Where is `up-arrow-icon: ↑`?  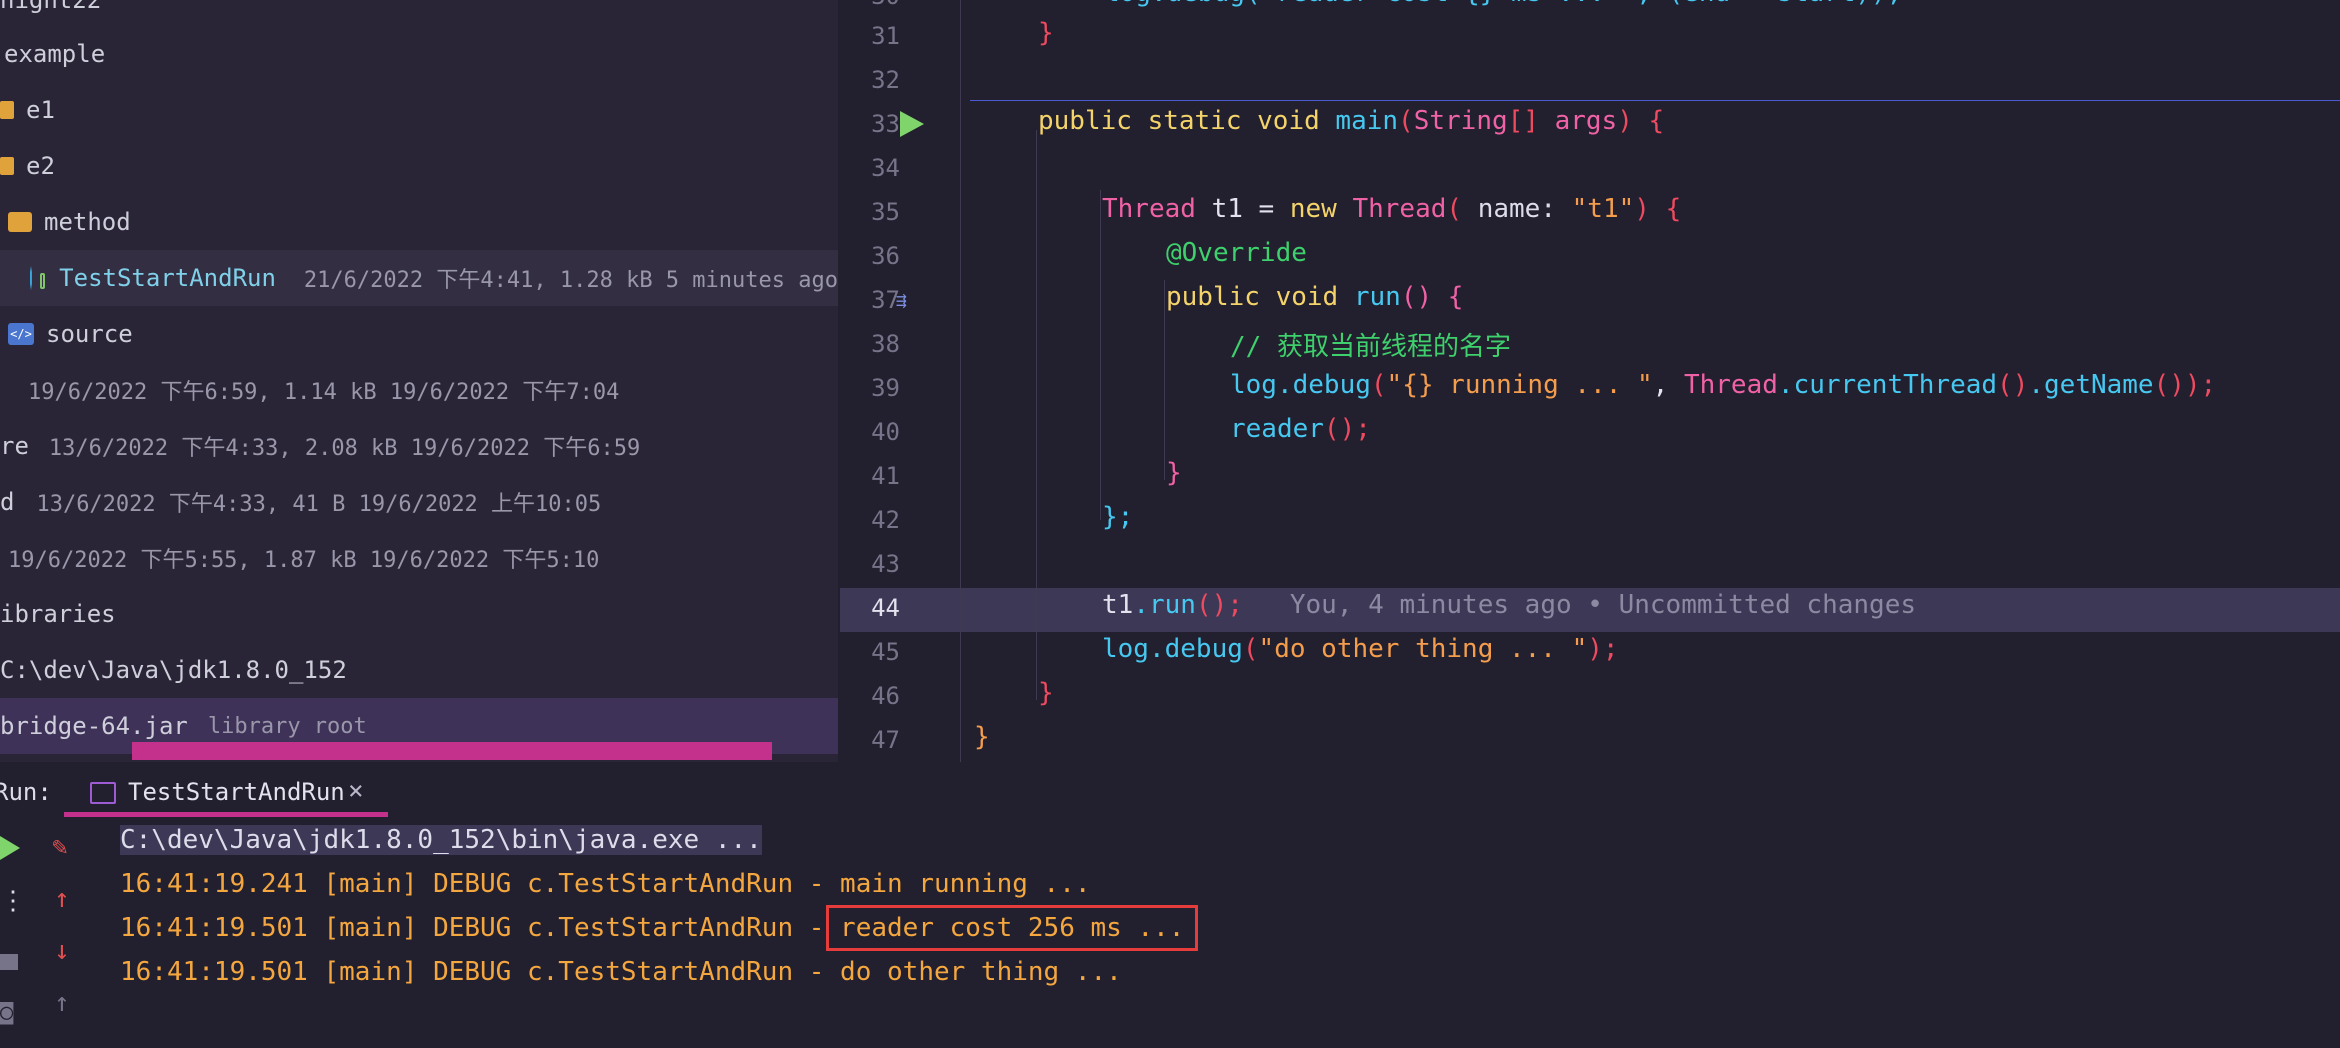
up-arrow-icon: ↑ is located at coordinates (62, 899).